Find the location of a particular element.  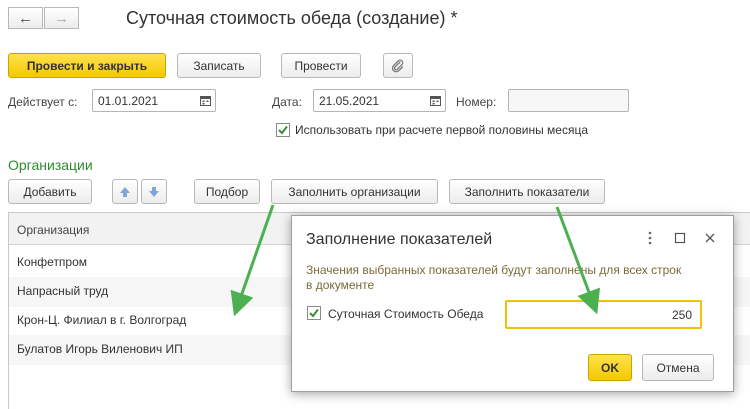

date-field: 21.05.2021 is located at coordinates (379, 100).